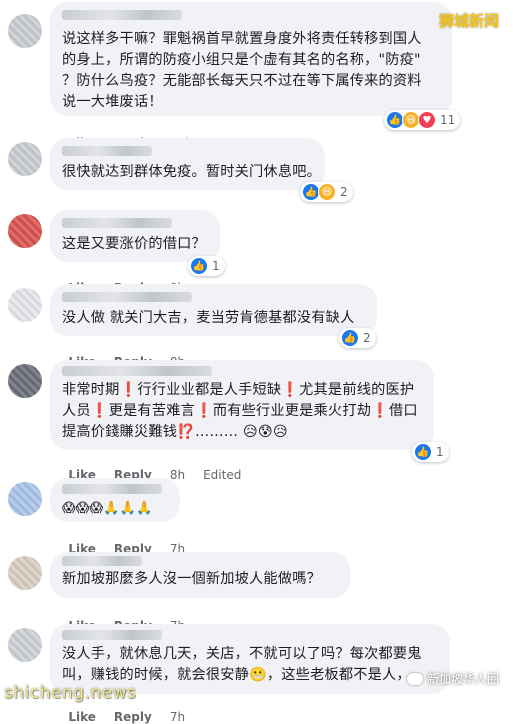 The height and width of the screenshot is (724, 513). I want to click on comment-line: 说一大堆废话！, so click(112, 102).